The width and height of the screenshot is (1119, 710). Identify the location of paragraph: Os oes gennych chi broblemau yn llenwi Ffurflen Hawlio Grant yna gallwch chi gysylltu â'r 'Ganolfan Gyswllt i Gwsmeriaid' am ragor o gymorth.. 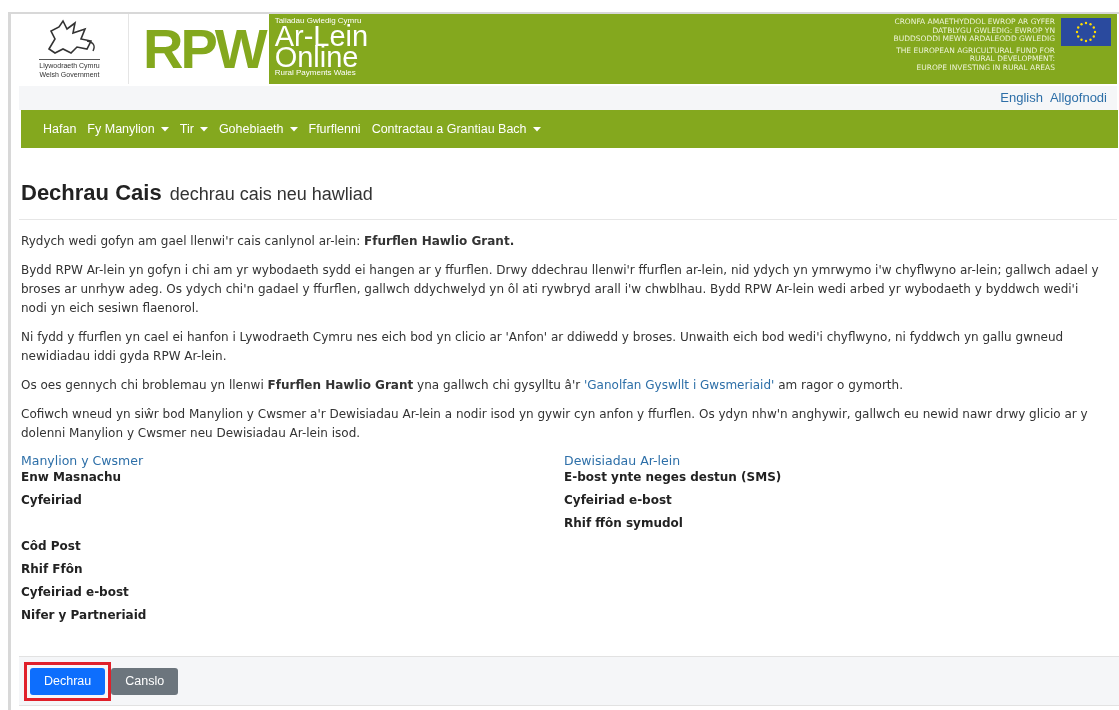
(462, 385).